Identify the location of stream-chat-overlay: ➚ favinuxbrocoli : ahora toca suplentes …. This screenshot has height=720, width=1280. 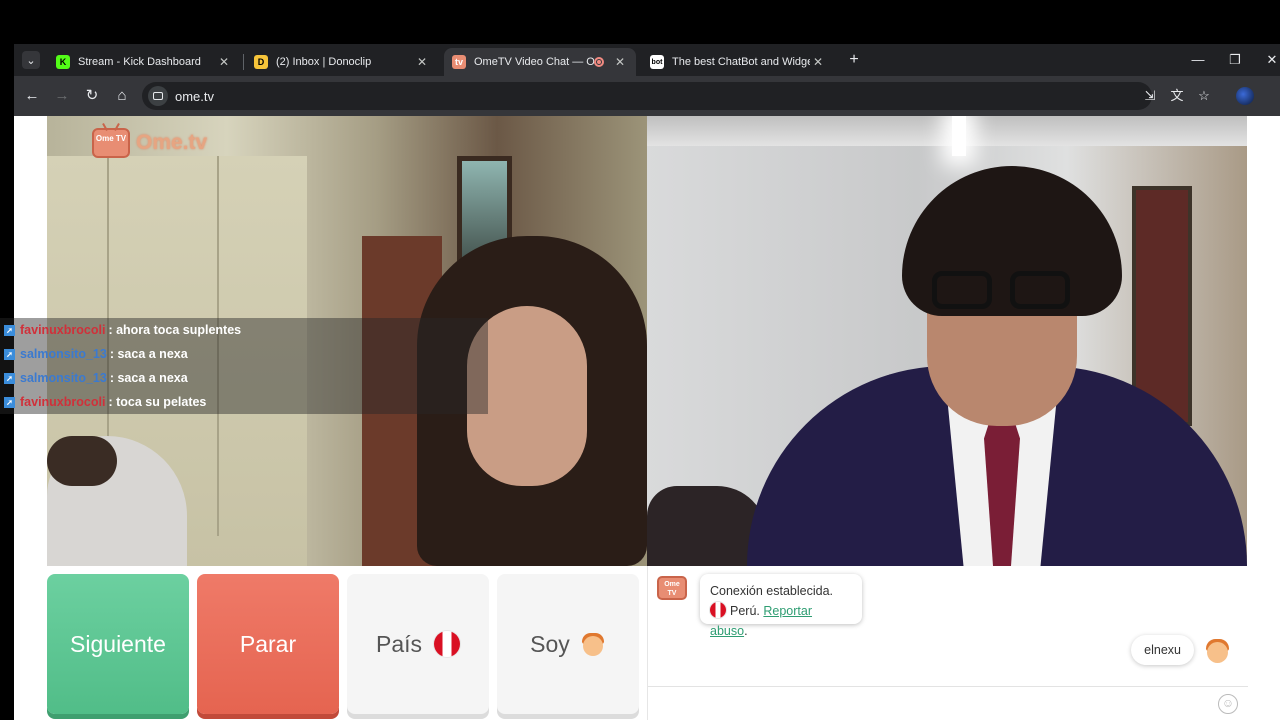
(244, 366).